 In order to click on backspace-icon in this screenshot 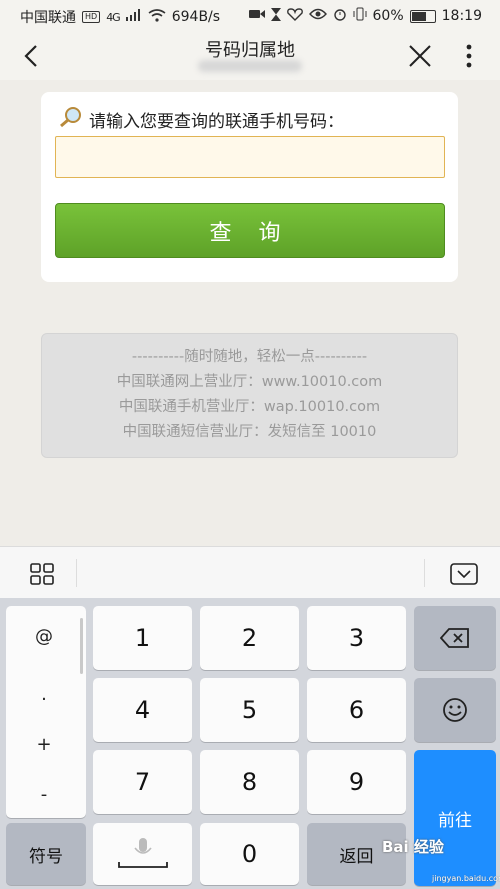, I will do `click(454, 638)`.